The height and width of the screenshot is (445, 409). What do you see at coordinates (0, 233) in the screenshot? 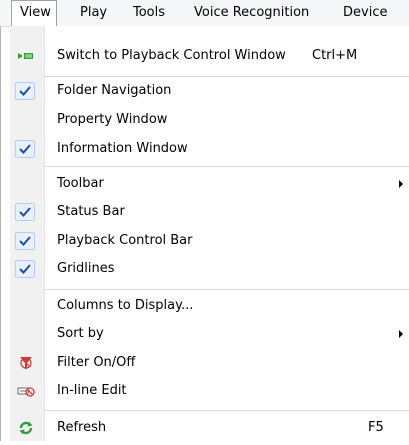
I see `window-left-edge` at bounding box center [0, 233].